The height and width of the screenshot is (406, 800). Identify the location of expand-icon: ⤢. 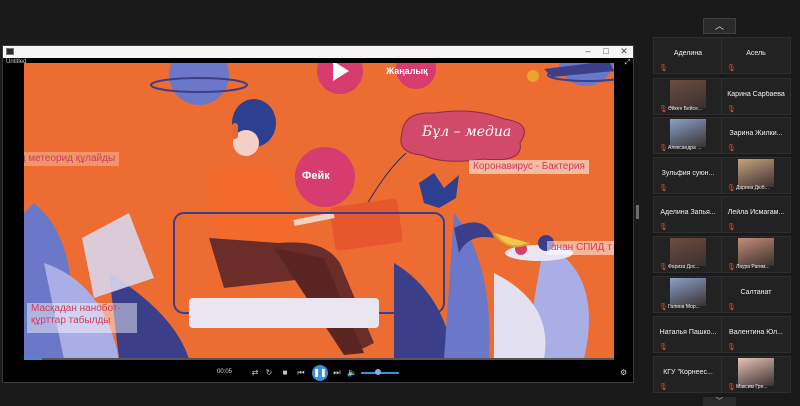
(627, 62).